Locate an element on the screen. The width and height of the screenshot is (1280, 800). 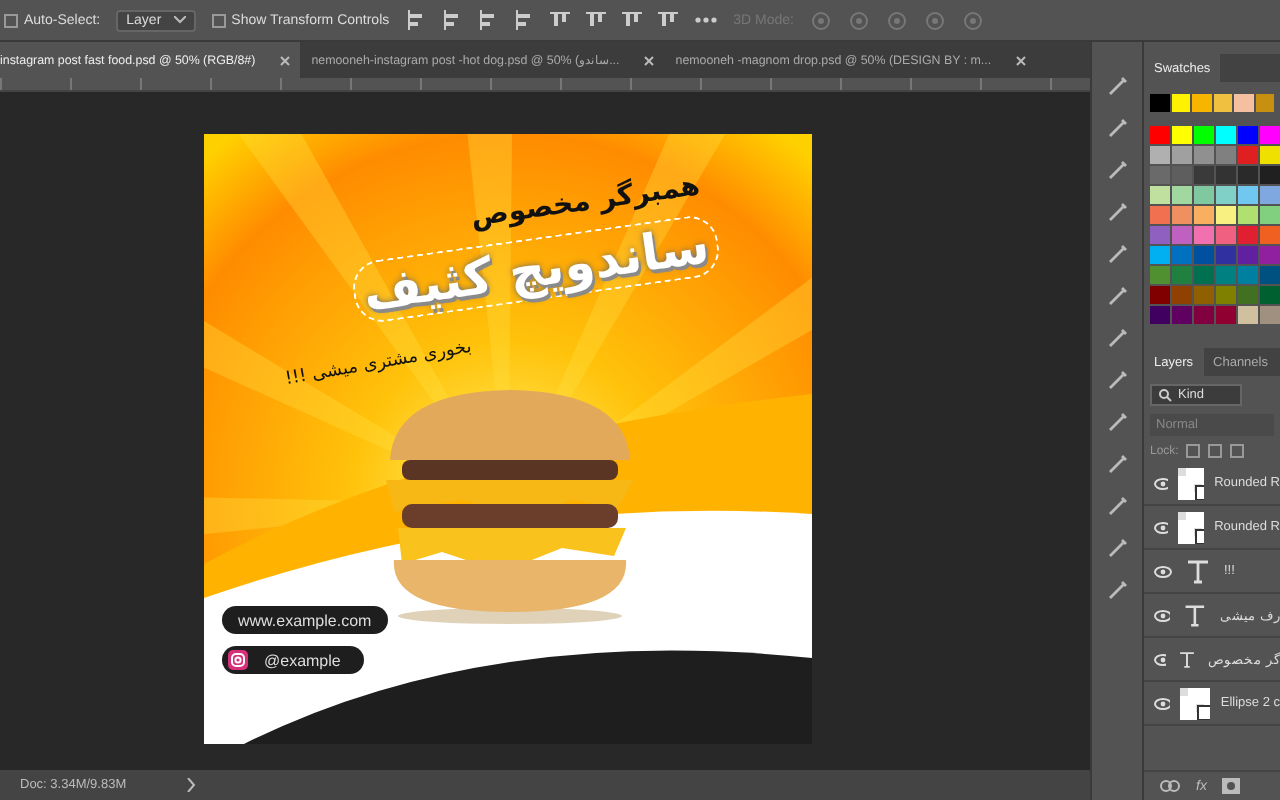
link-icon is located at coordinates (1170, 786).